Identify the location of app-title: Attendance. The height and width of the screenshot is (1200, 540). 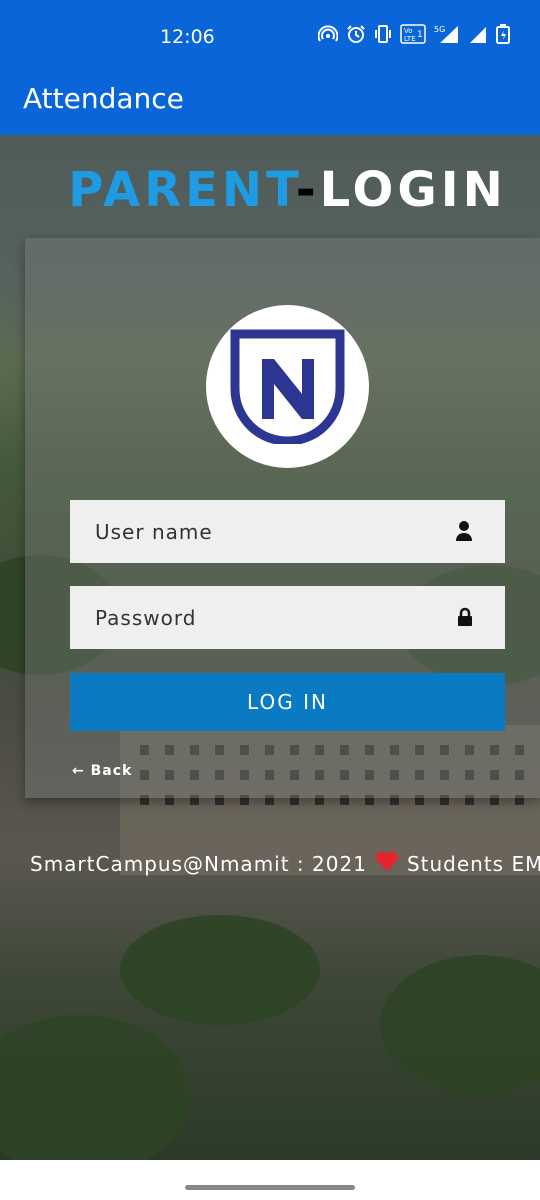
(103, 98).